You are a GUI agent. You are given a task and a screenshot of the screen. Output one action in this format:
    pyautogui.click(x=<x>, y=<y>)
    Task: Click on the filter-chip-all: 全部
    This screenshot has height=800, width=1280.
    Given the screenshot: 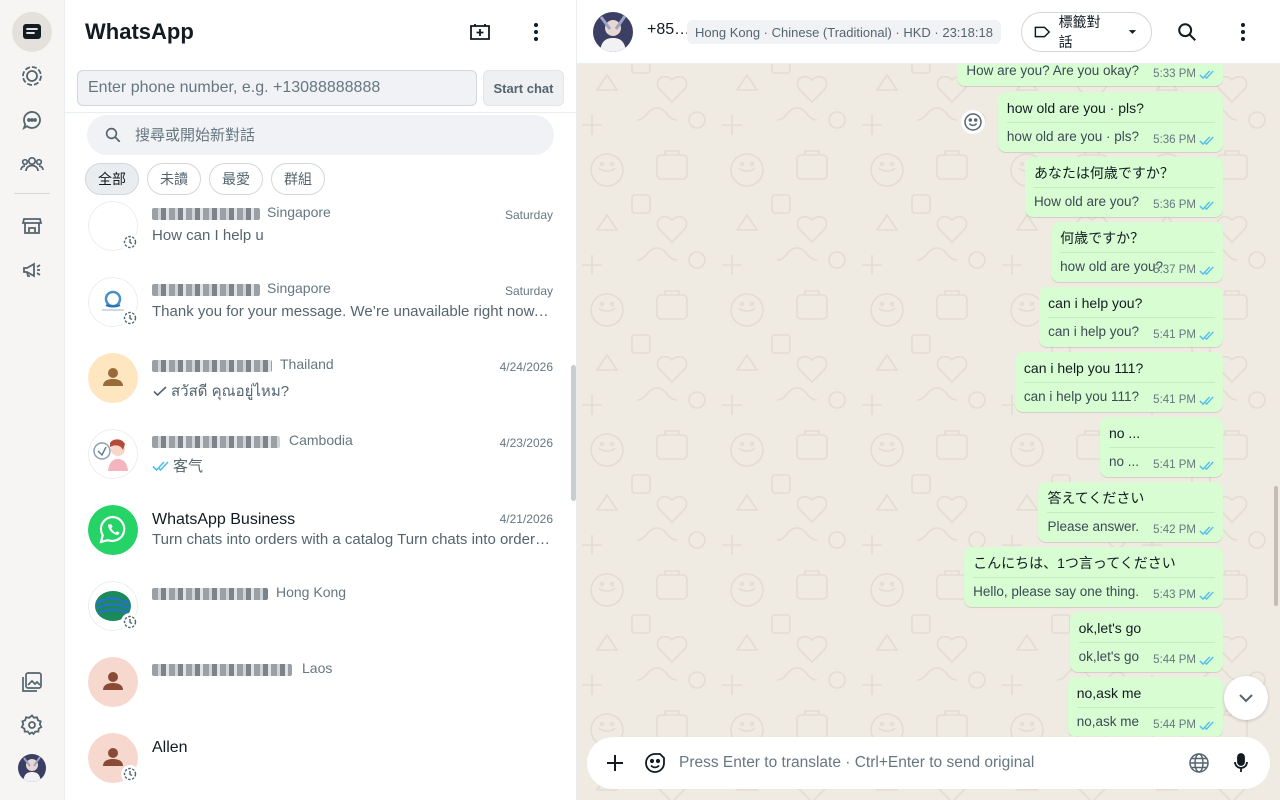 What is the action you would take?
    pyautogui.click(x=112, y=179)
    